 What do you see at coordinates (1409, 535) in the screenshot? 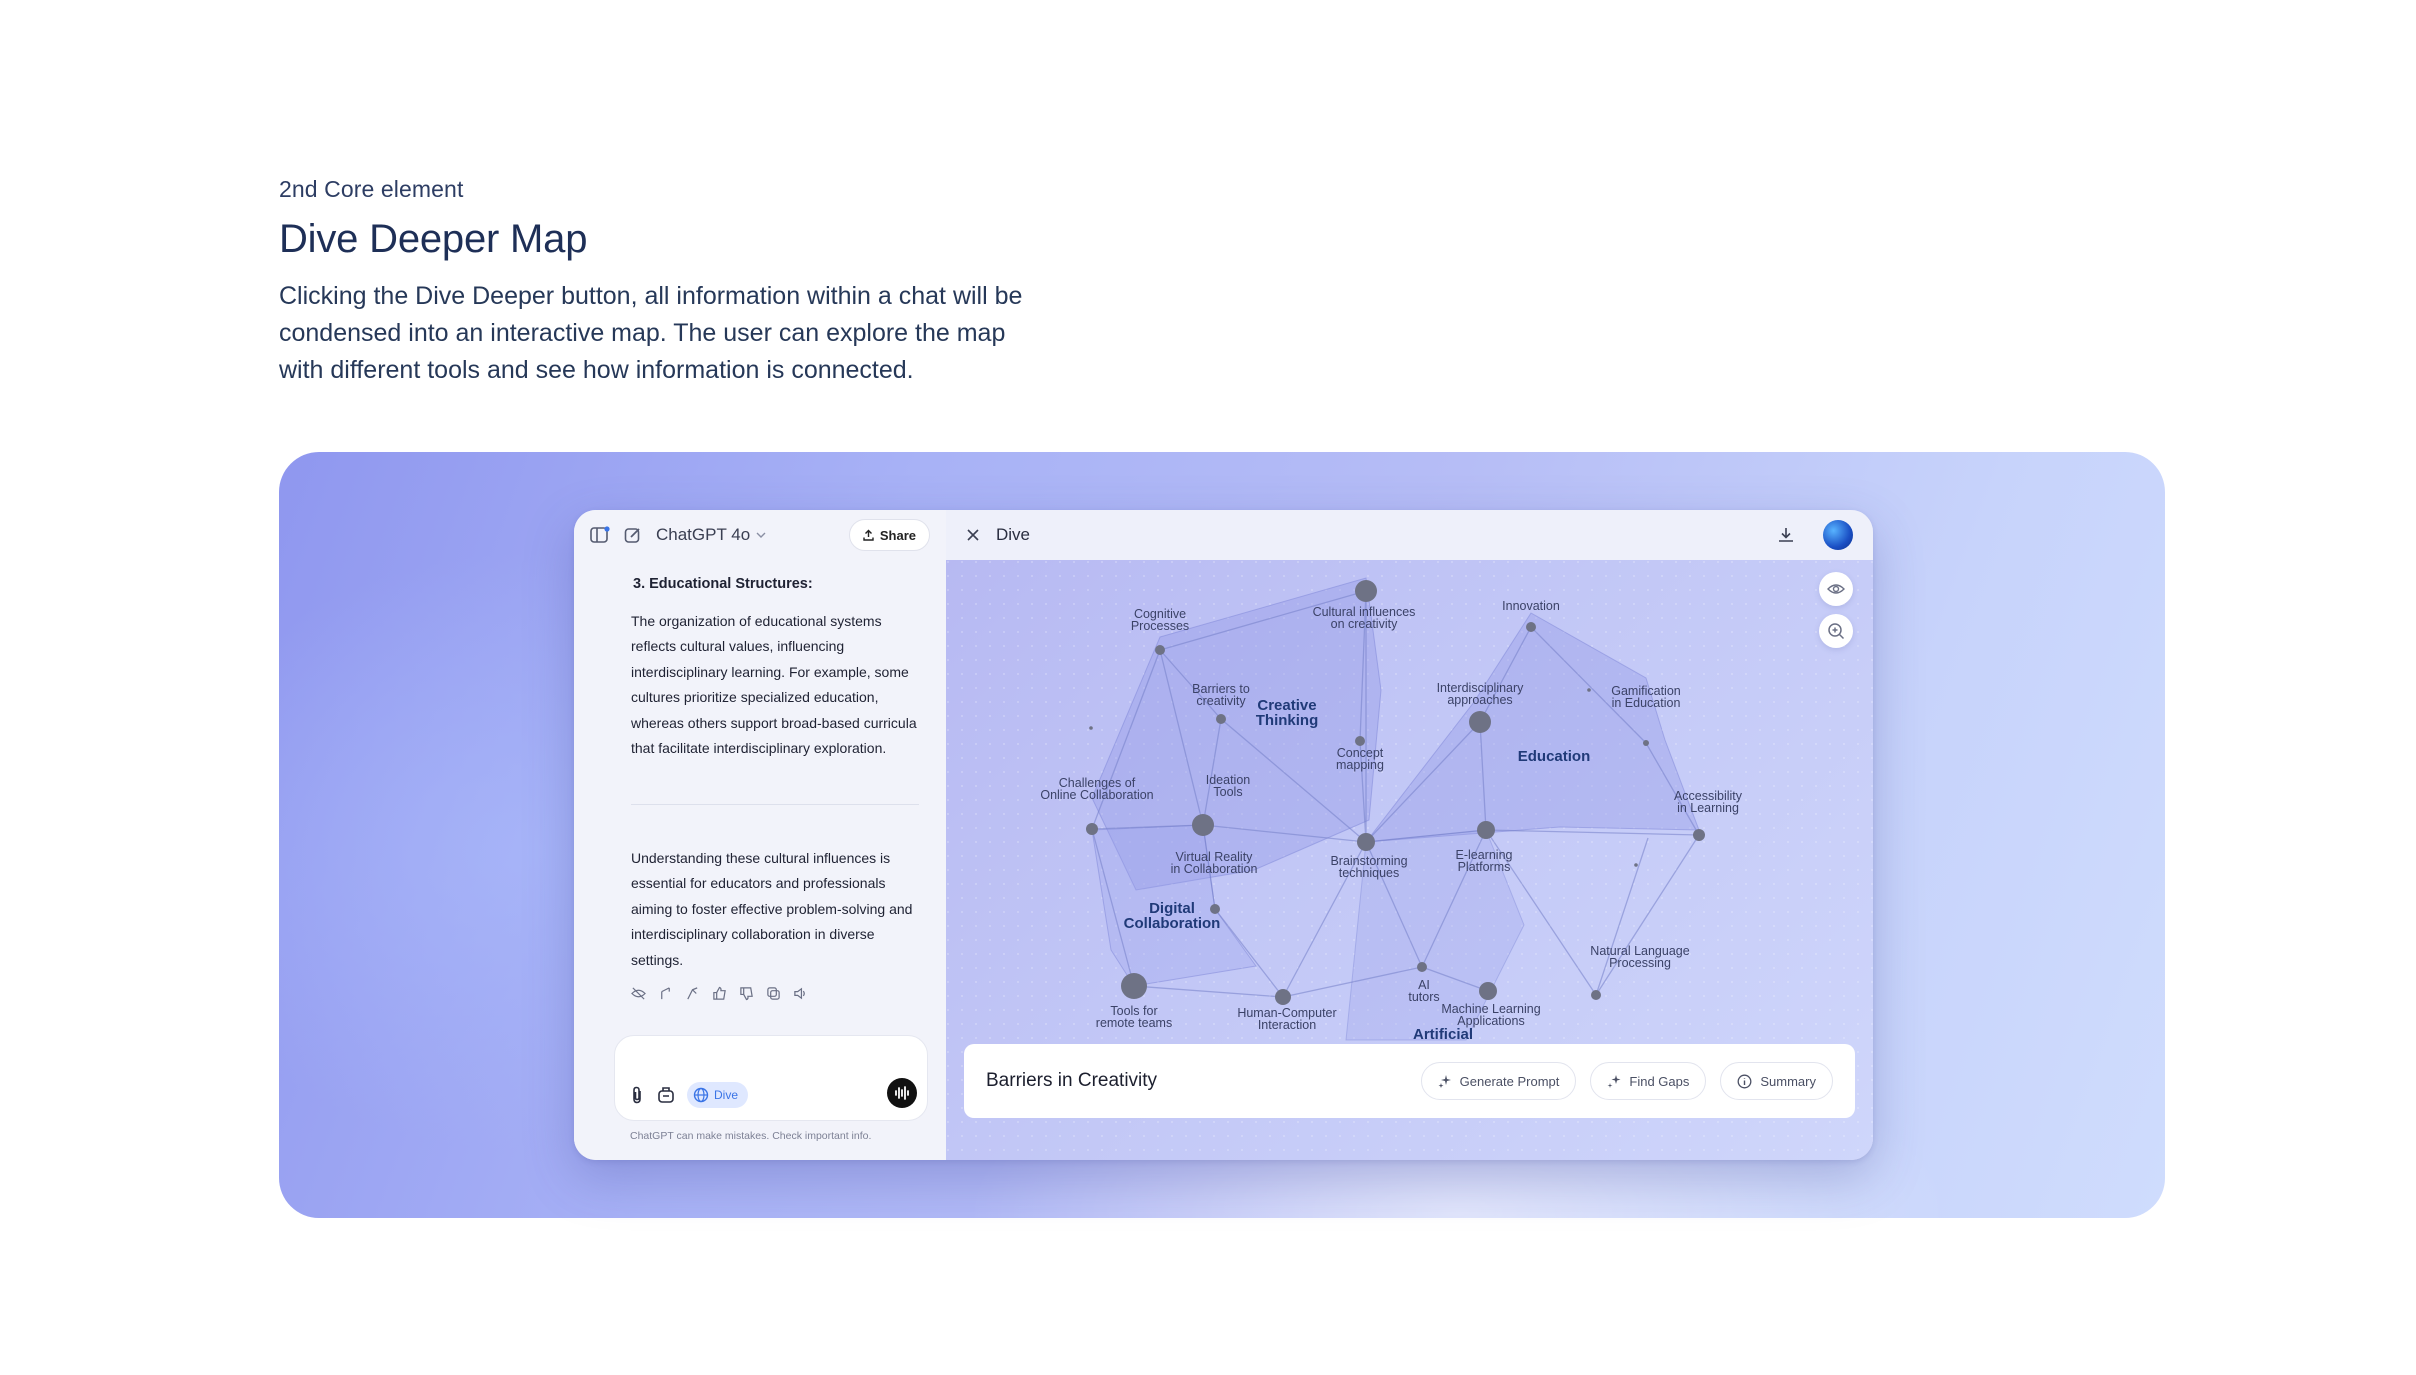
I see `map-header: Dive` at bounding box center [1409, 535].